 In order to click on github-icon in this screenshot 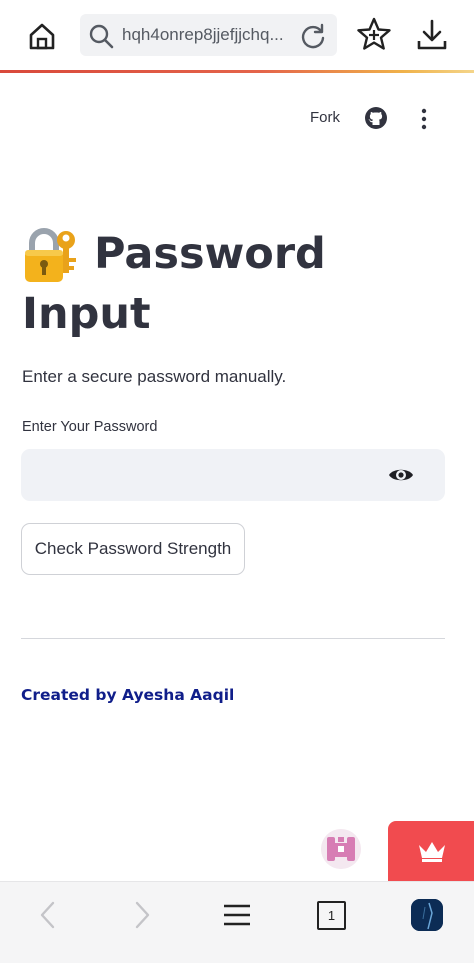, I will do `click(376, 118)`.